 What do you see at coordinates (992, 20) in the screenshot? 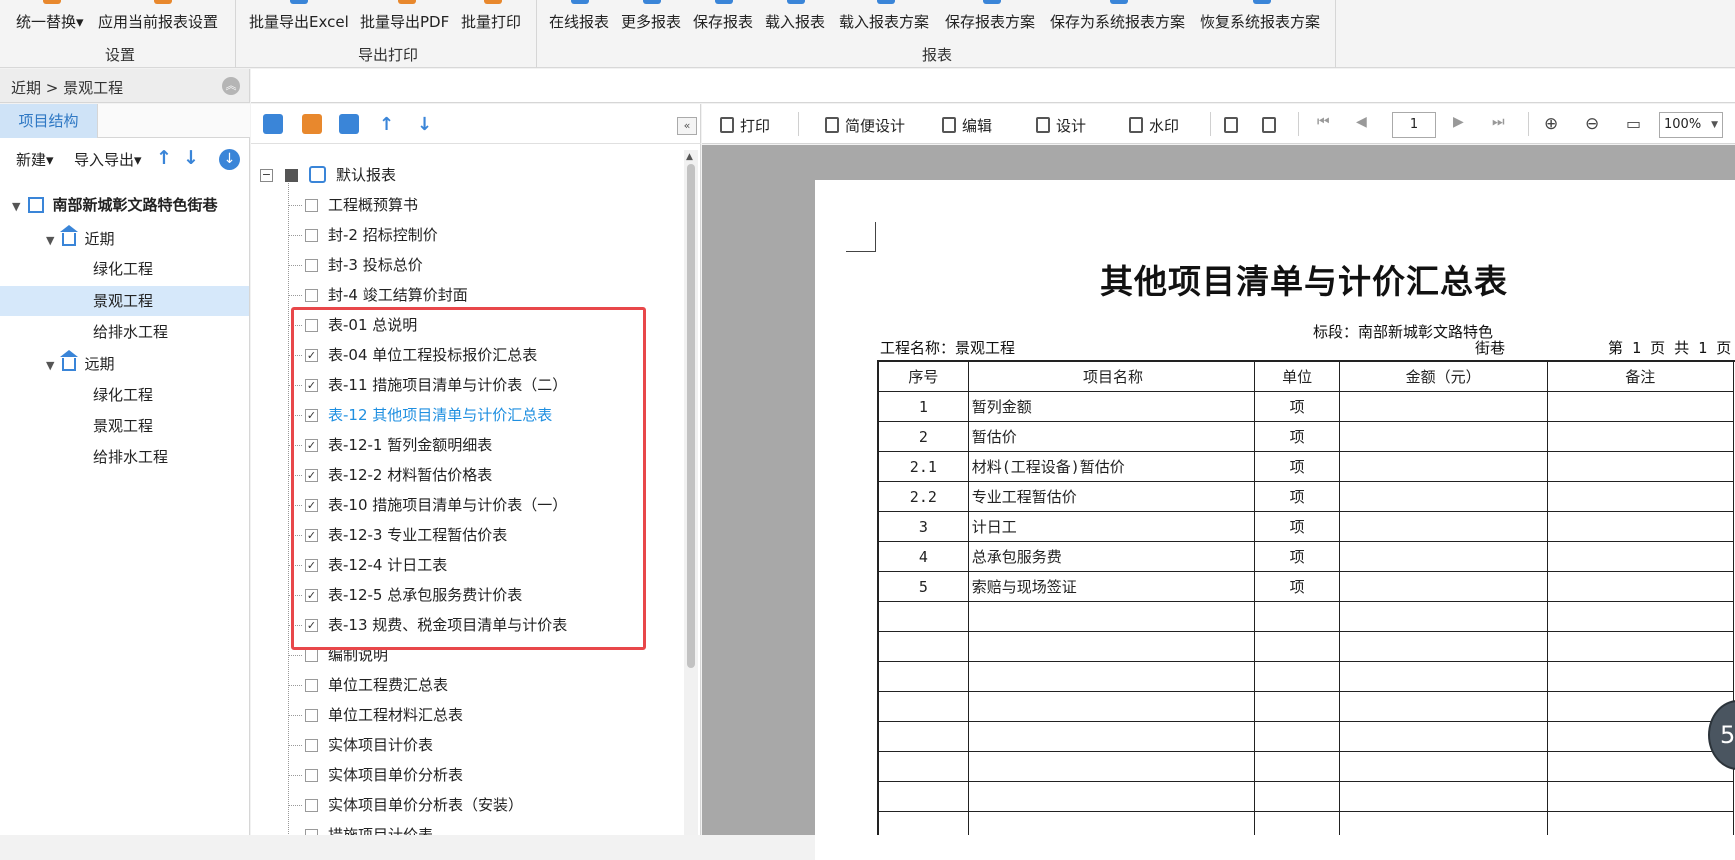
I see `save-report-scheme-button: 保存报表方案` at bounding box center [992, 20].